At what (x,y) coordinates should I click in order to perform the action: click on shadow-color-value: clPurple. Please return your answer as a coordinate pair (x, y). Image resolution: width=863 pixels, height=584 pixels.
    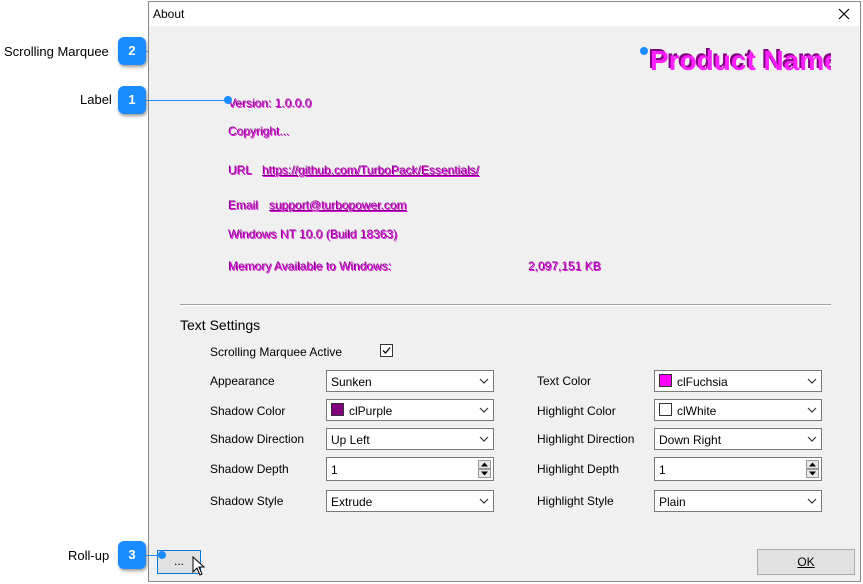
    Looking at the image, I should click on (371, 411).